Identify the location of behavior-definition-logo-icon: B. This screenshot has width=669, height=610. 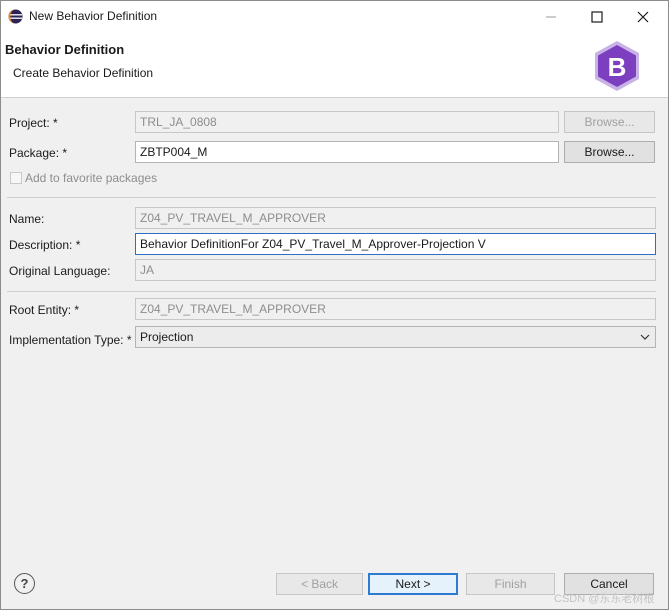
(617, 66).